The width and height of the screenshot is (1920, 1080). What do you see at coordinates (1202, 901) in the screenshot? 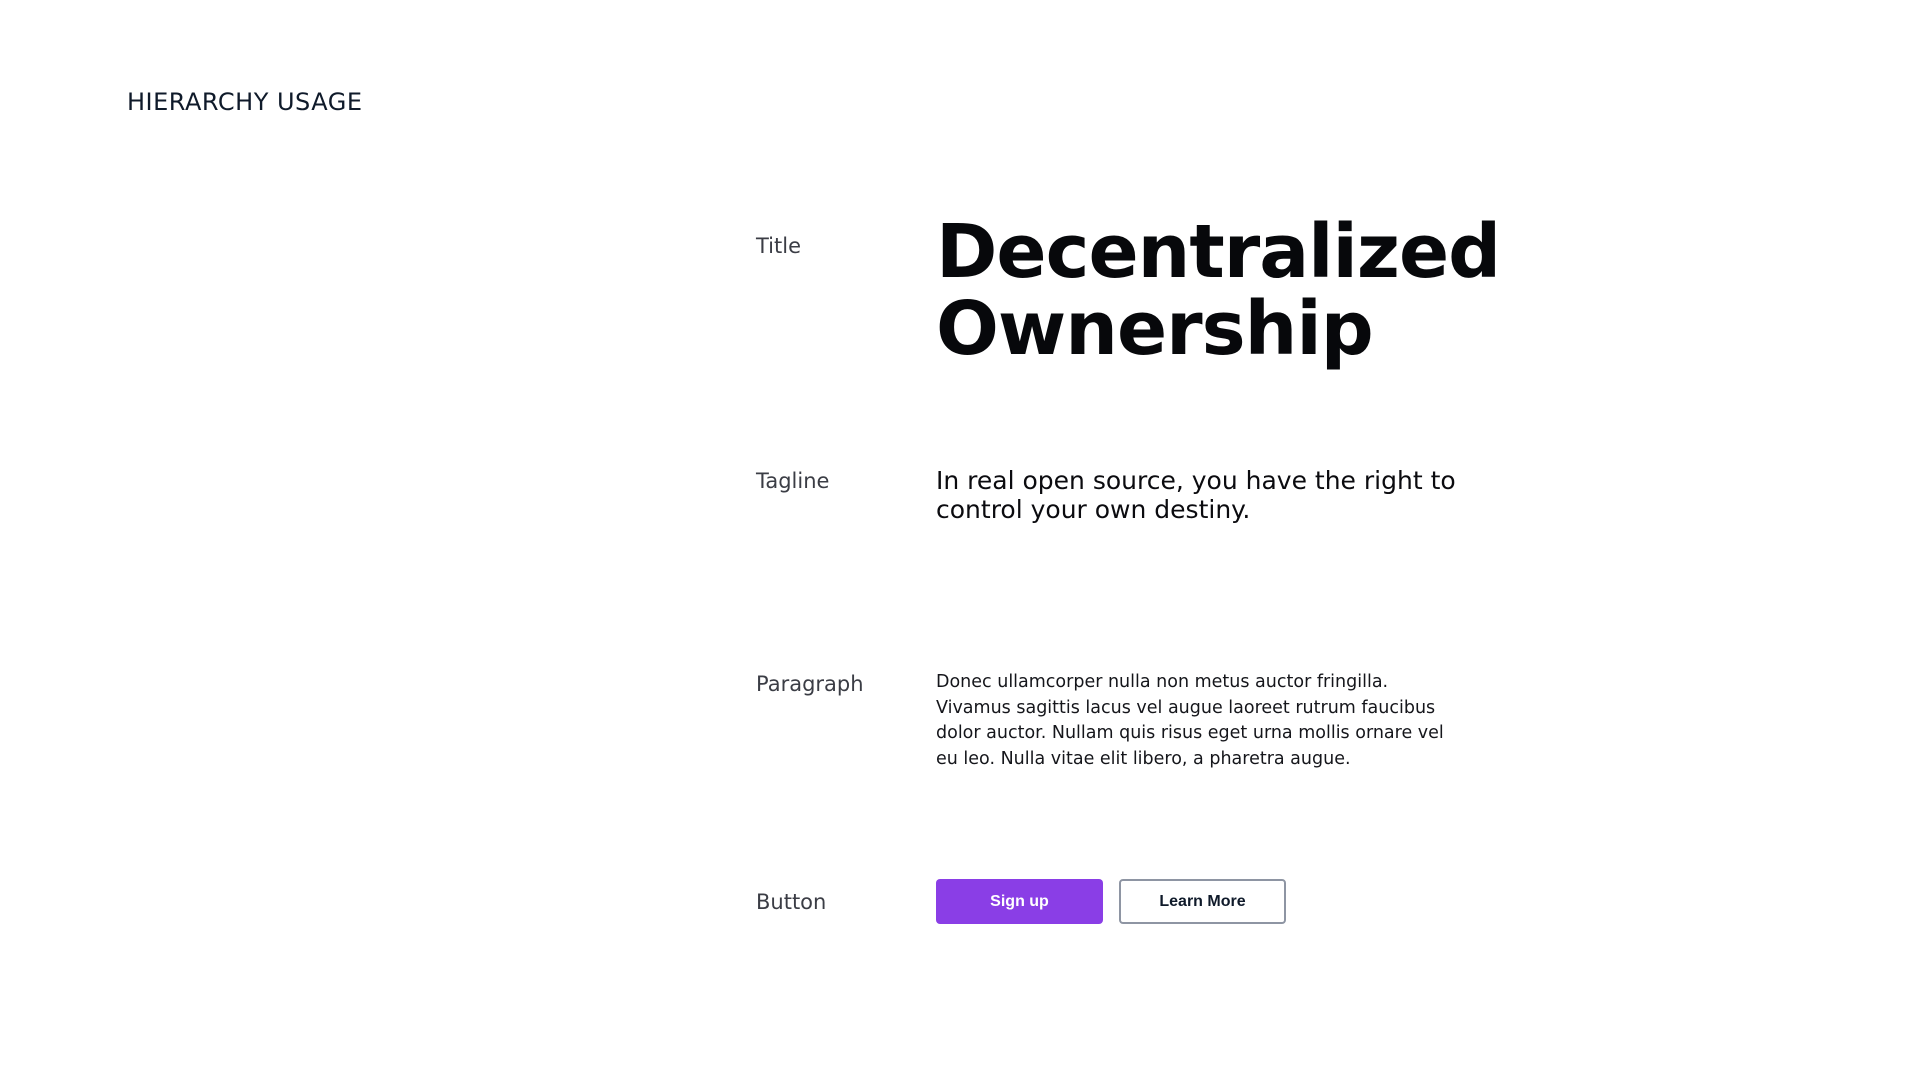
I see `learn-more-button: Learn More` at bounding box center [1202, 901].